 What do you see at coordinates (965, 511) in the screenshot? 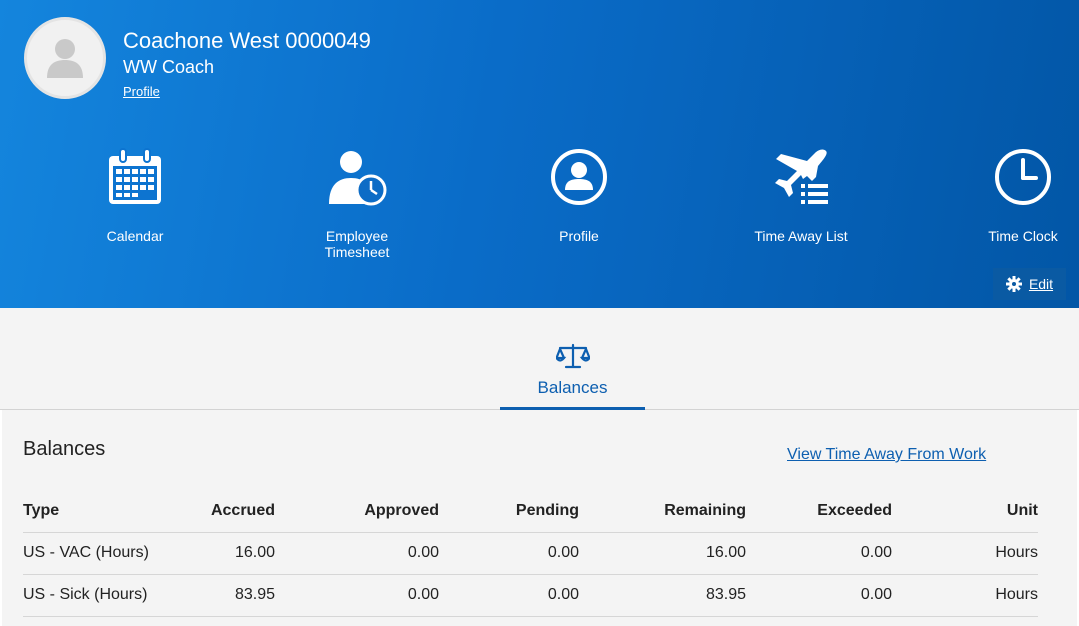
I see `column-header-unit: Unit` at bounding box center [965, 511].